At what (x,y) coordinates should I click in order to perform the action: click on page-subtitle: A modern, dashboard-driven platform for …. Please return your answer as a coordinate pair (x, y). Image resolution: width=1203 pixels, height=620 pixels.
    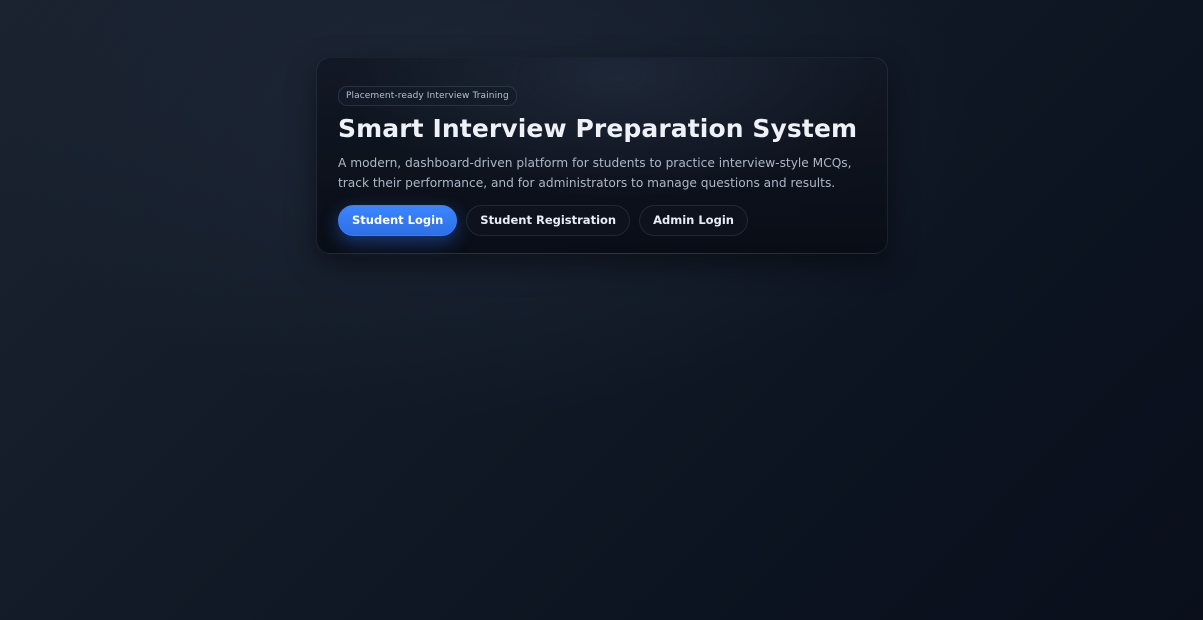
    Looking at the image, I should click on (595, 173).